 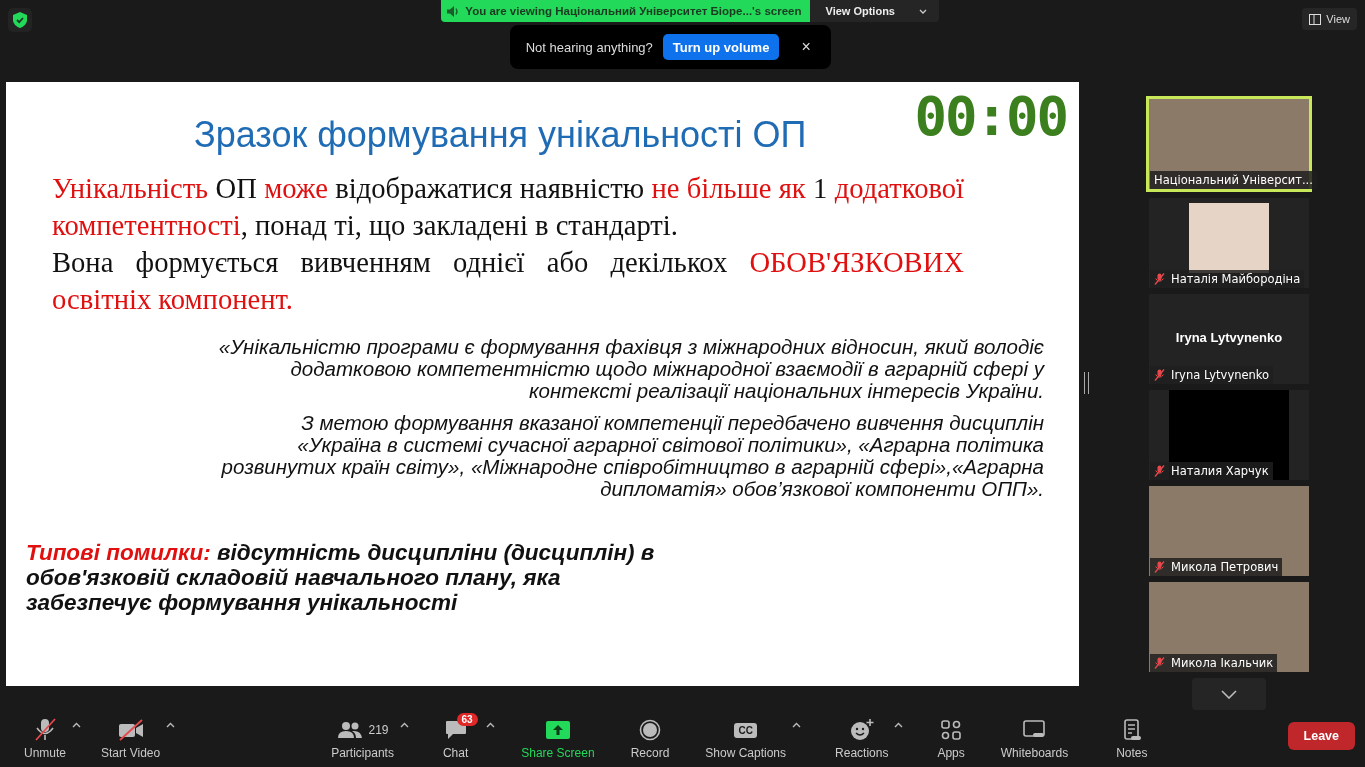 I want to click on record-button: Record, so click(x=650, y=736).